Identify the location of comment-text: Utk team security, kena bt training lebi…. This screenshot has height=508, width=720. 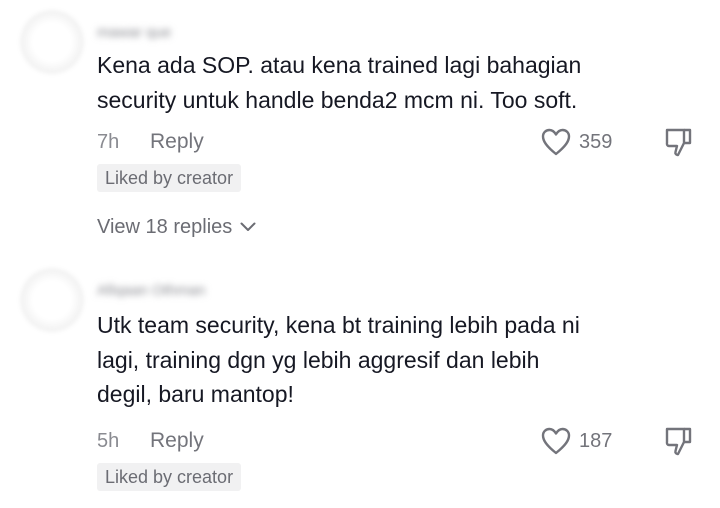
(338, 359).